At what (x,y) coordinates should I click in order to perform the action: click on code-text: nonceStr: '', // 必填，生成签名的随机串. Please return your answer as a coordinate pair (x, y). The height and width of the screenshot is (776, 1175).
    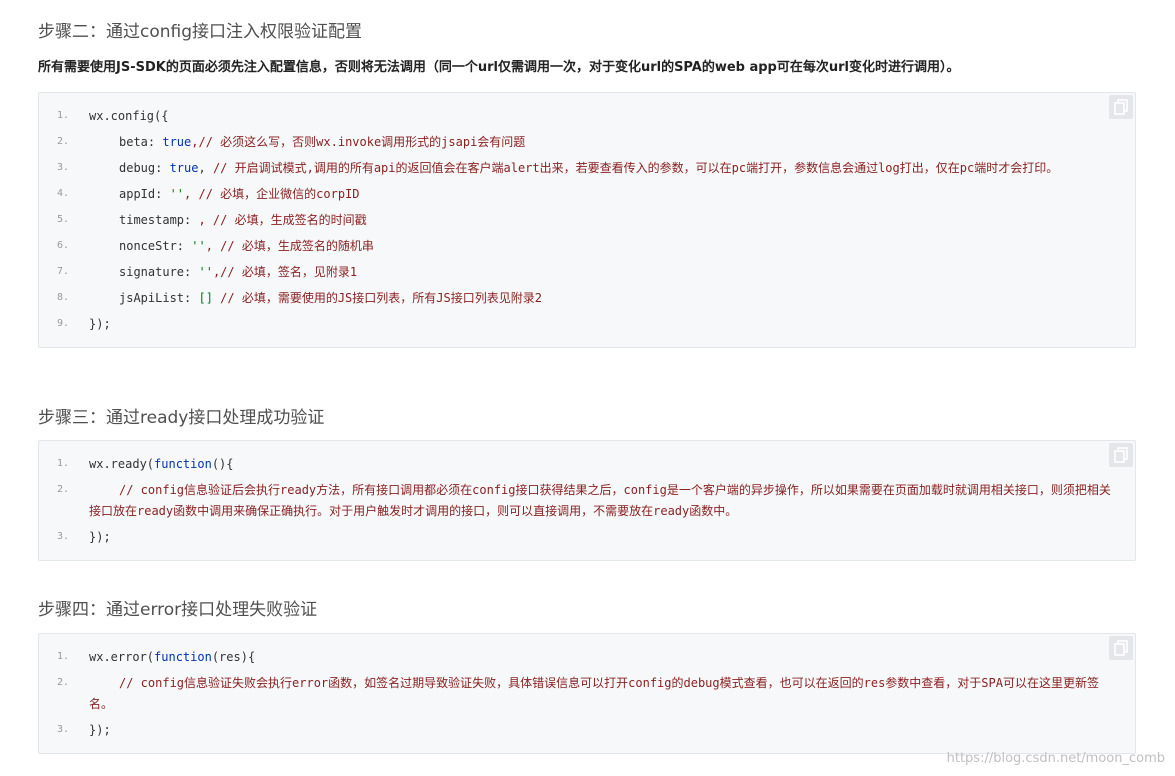
    Looking at the image, I should click on (605, 246).